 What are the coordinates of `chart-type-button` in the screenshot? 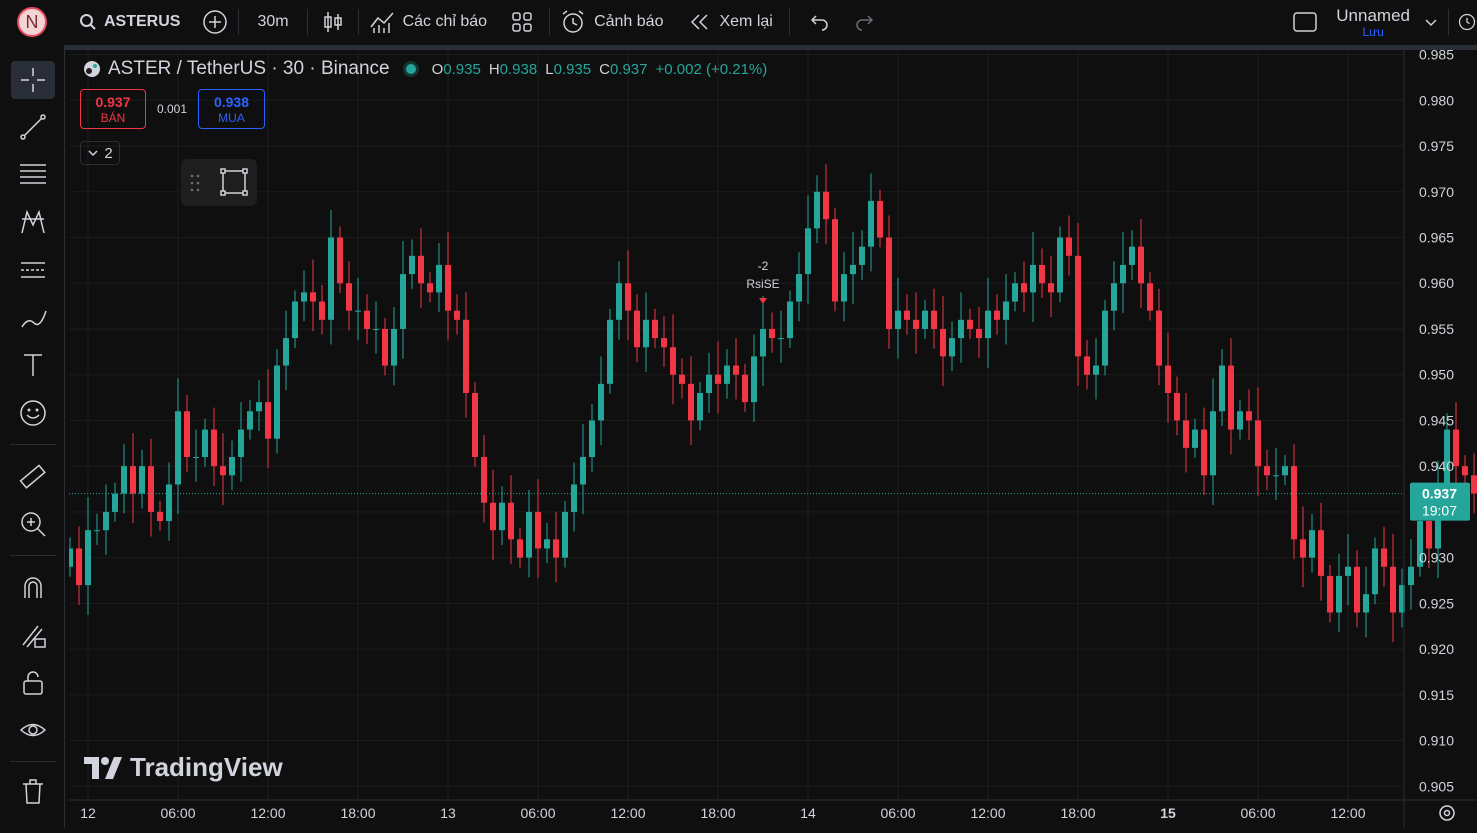 It's located at (333, 22).